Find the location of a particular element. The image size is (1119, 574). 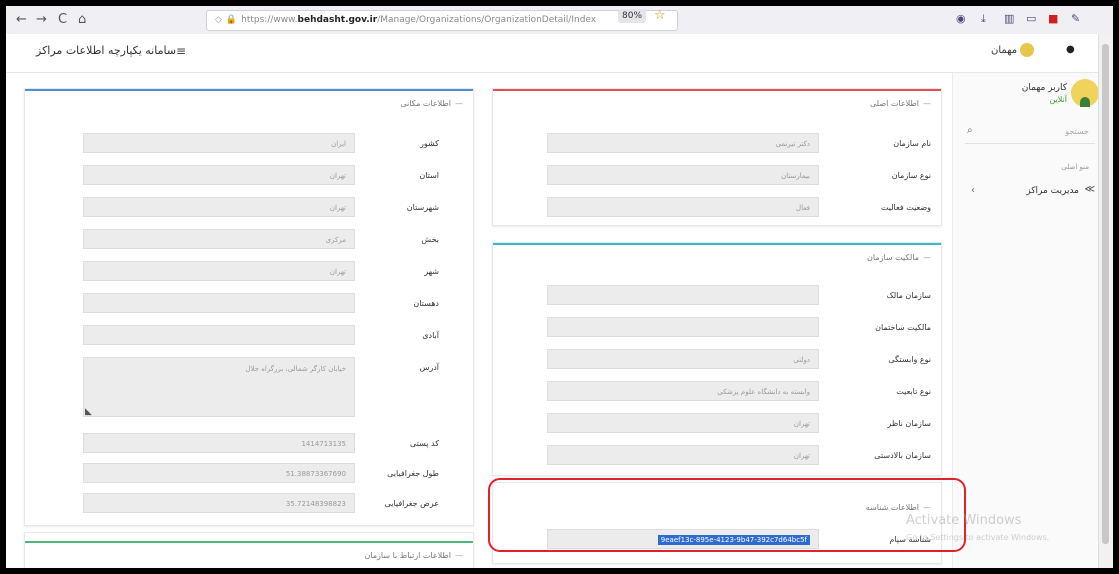

field-label: سازمان مالک is located at coordinates (908, 295).